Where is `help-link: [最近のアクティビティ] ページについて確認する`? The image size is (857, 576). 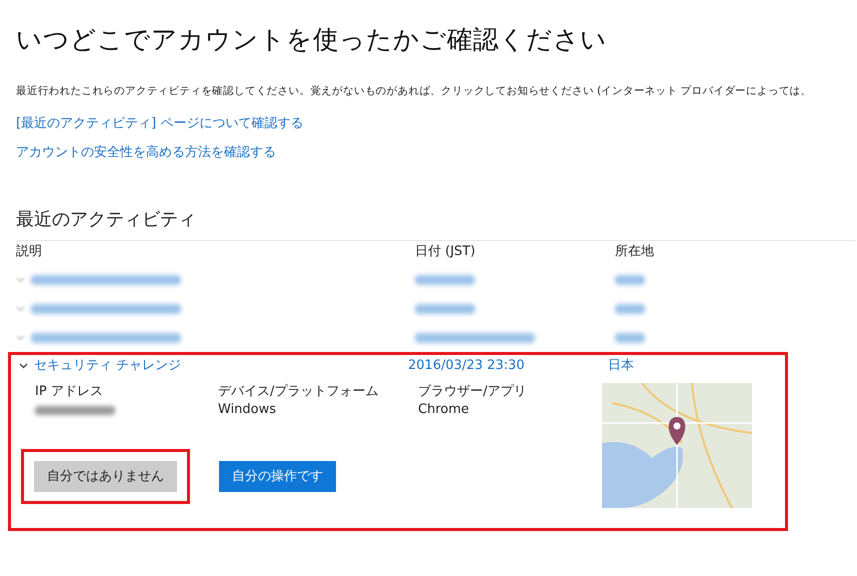
help-link: [最近のアクティビティ] ページについて確認する is located at coordinates (160, 124).